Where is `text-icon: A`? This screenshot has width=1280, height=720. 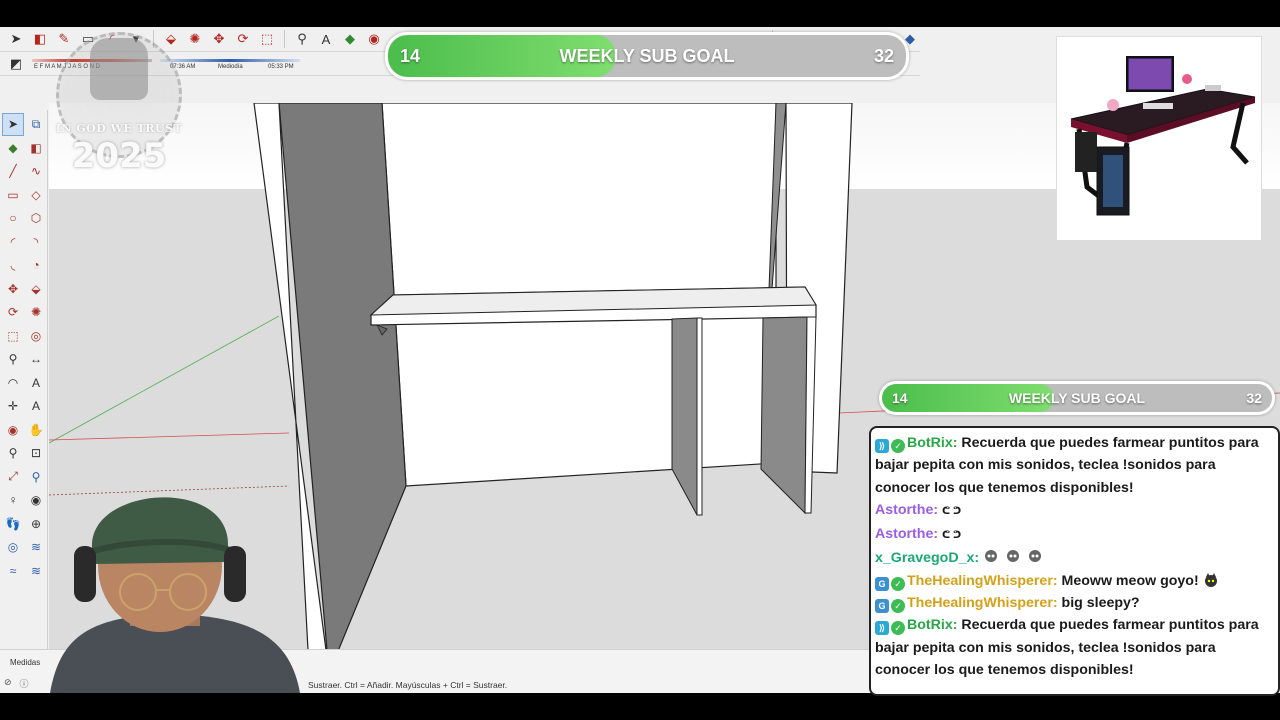
text-icon: A is located at coordinates (36, 383).